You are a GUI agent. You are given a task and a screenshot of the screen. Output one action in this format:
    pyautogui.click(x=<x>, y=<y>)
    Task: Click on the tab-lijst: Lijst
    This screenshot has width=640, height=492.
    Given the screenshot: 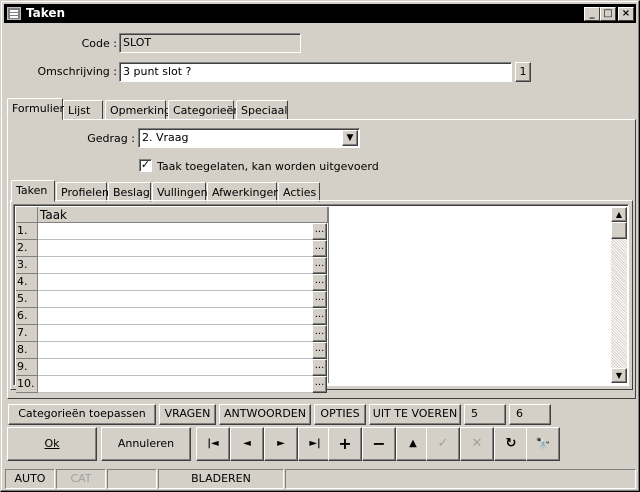 What is the action you would take?
    pyautogui.click(x=83, y=110)
    